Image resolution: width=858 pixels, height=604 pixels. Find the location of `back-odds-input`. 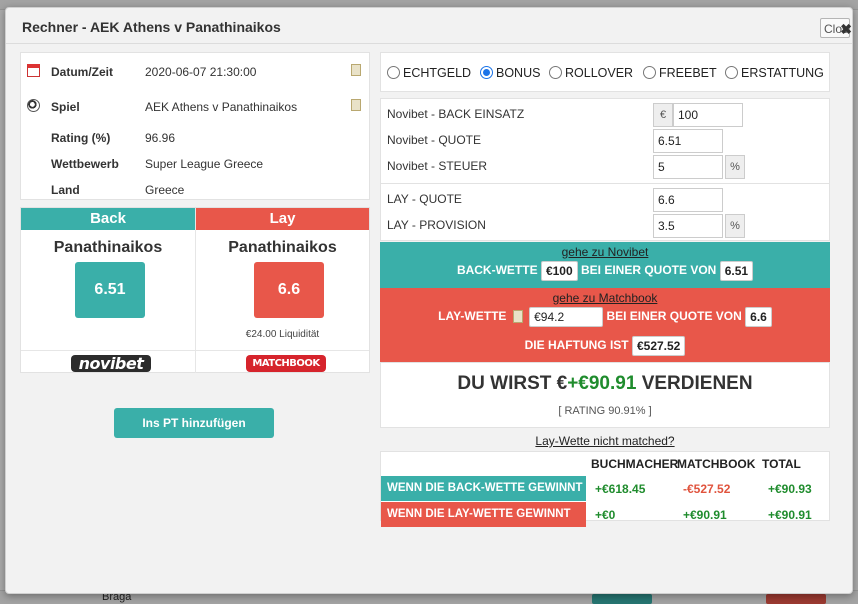

back-odds-input is located at coordinates (688, 141).